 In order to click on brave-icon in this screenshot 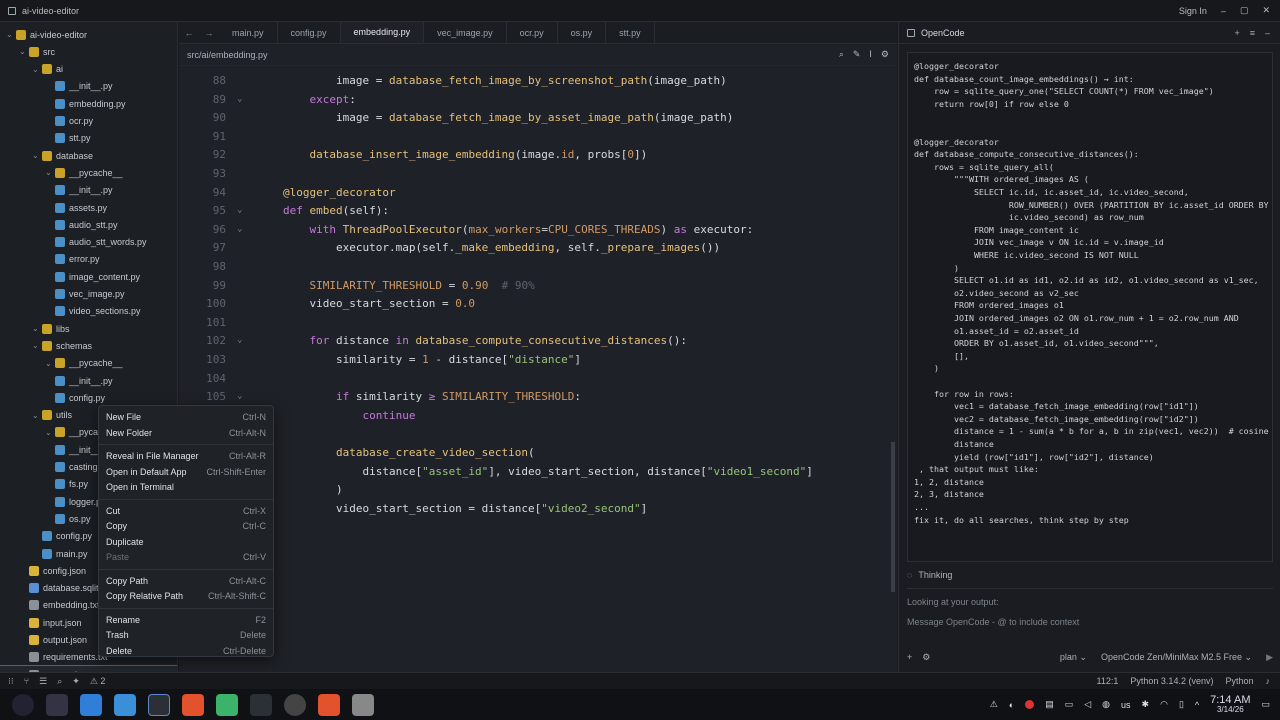, I will do `click(193, 704)`.